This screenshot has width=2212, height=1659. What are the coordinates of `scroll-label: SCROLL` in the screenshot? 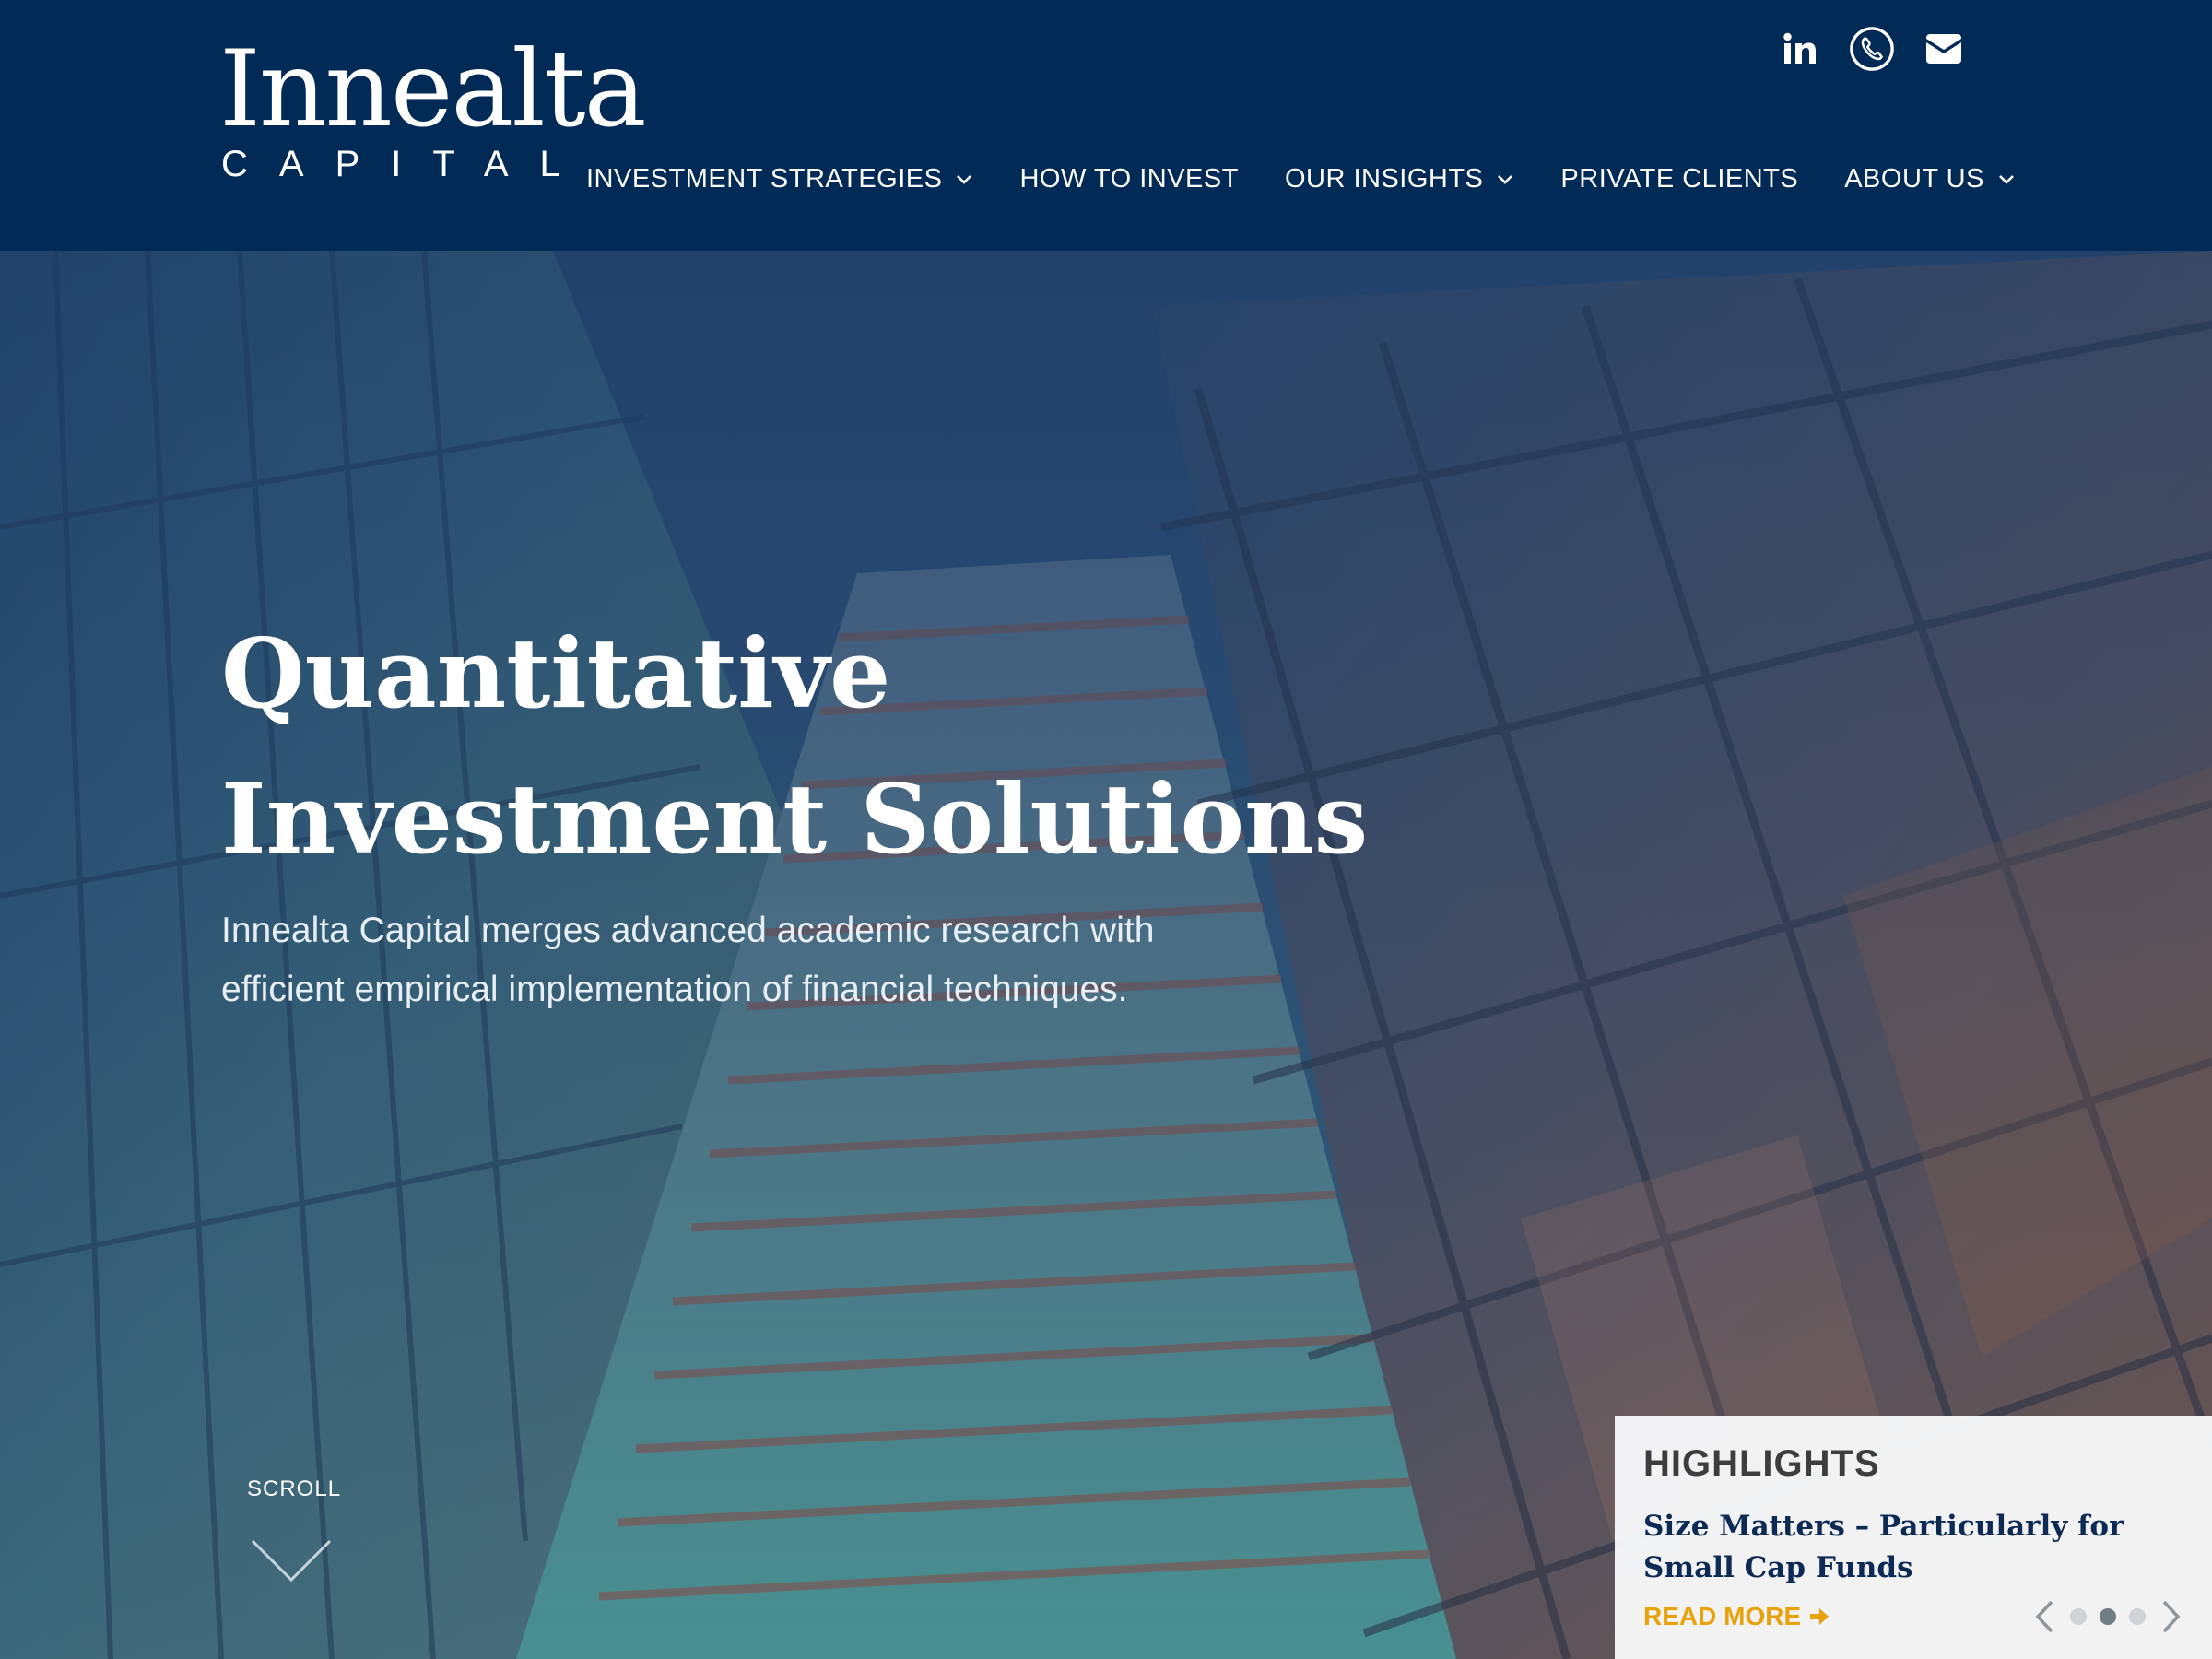 It's located at (294, 1489).